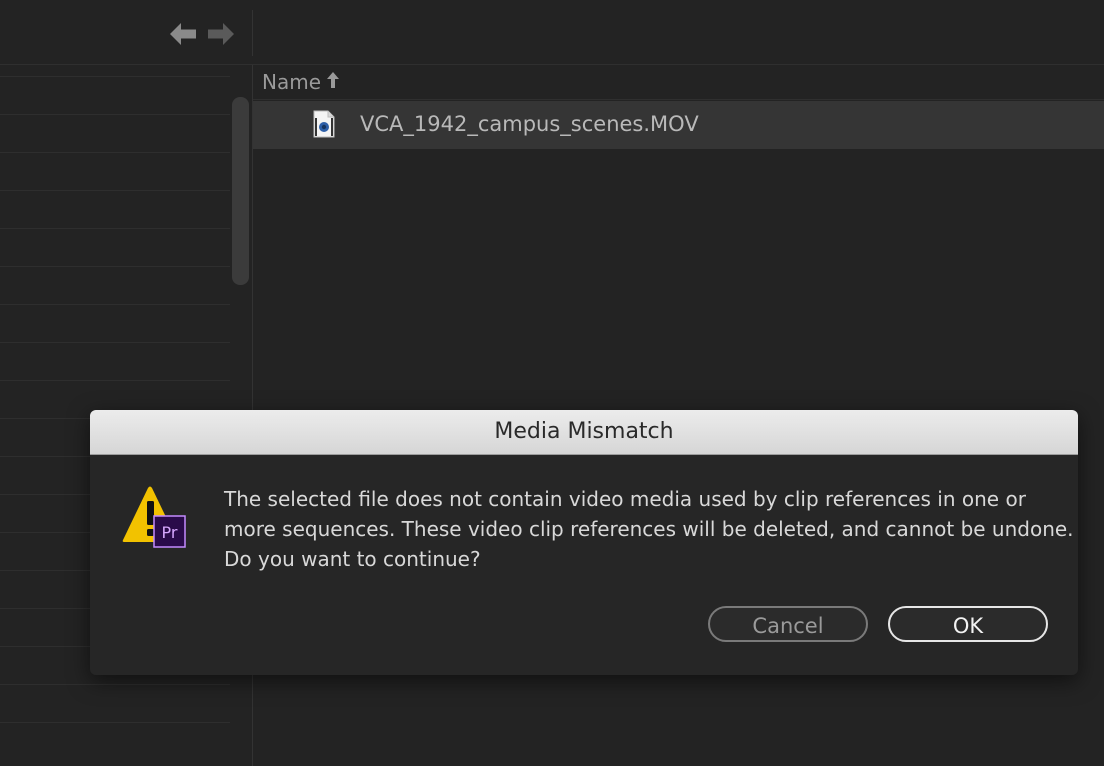 The height and width of the screenshot is (766, 1104). Describe the element at coordinates (968, 624) in the screenshot. I see `ok-button: OK` at that location.